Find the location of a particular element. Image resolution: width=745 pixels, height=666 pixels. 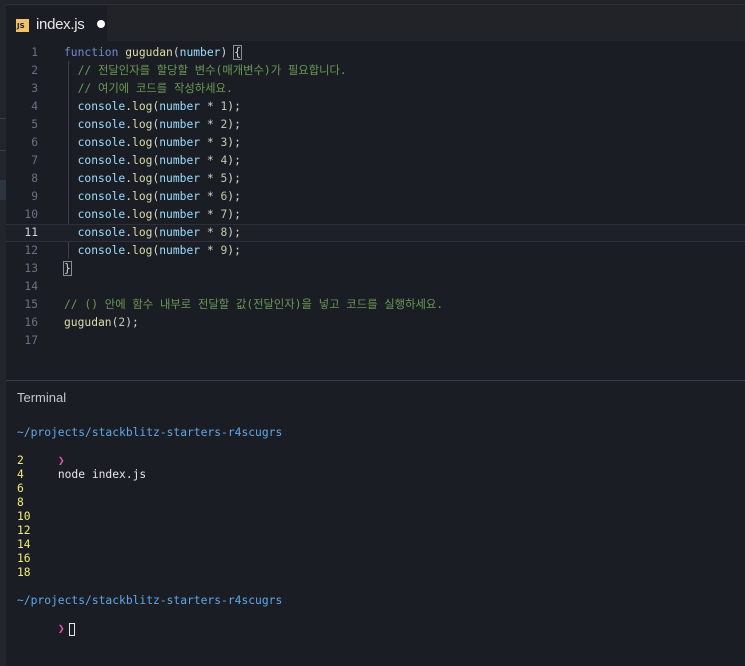

code-line: 16 gugudan(2); is located at coordinates (375, 323).